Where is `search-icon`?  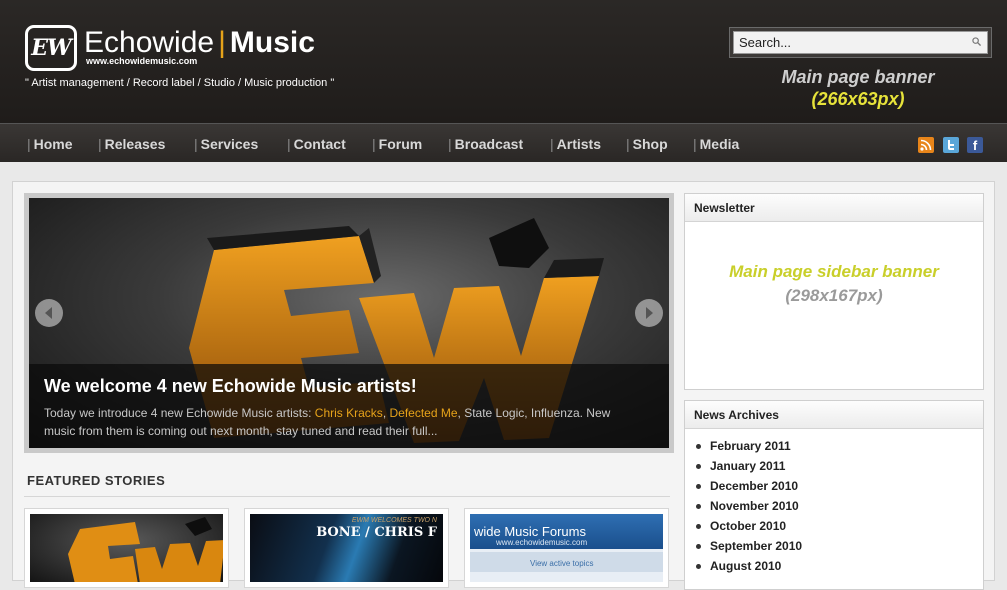 search-icon is located at coordinates (976, 41).